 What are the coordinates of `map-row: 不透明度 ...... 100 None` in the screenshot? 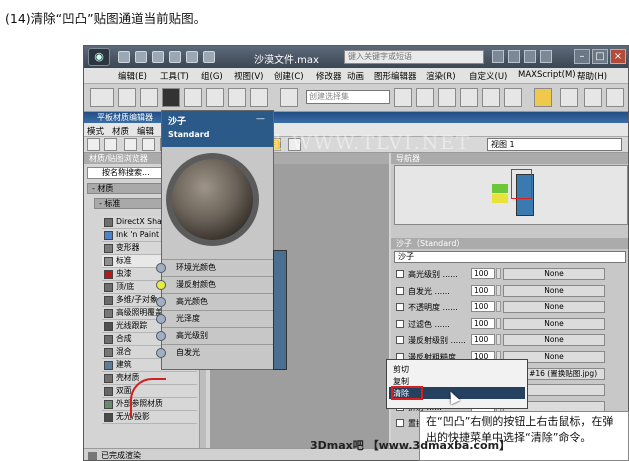 It's located at (512, 307).